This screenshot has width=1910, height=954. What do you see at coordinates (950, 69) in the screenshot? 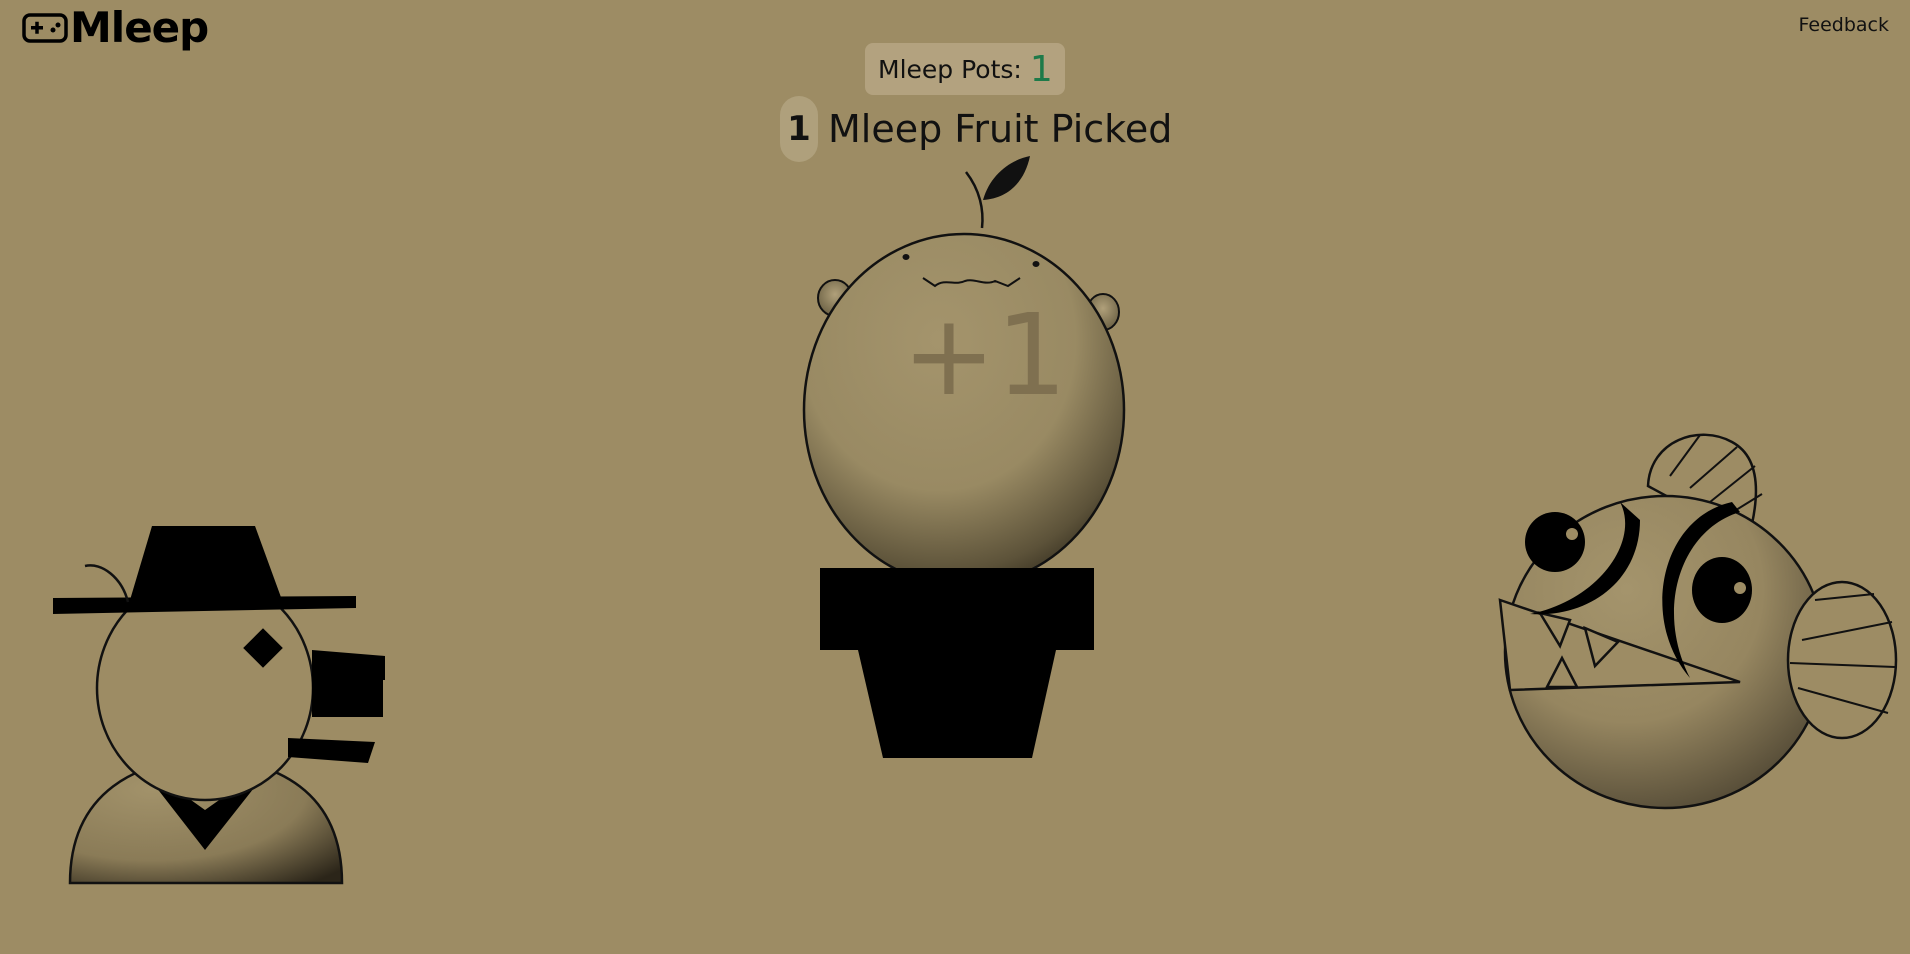
I see `mleep-pots-label: Mleep Pots:` at bounding box center [950, 69].